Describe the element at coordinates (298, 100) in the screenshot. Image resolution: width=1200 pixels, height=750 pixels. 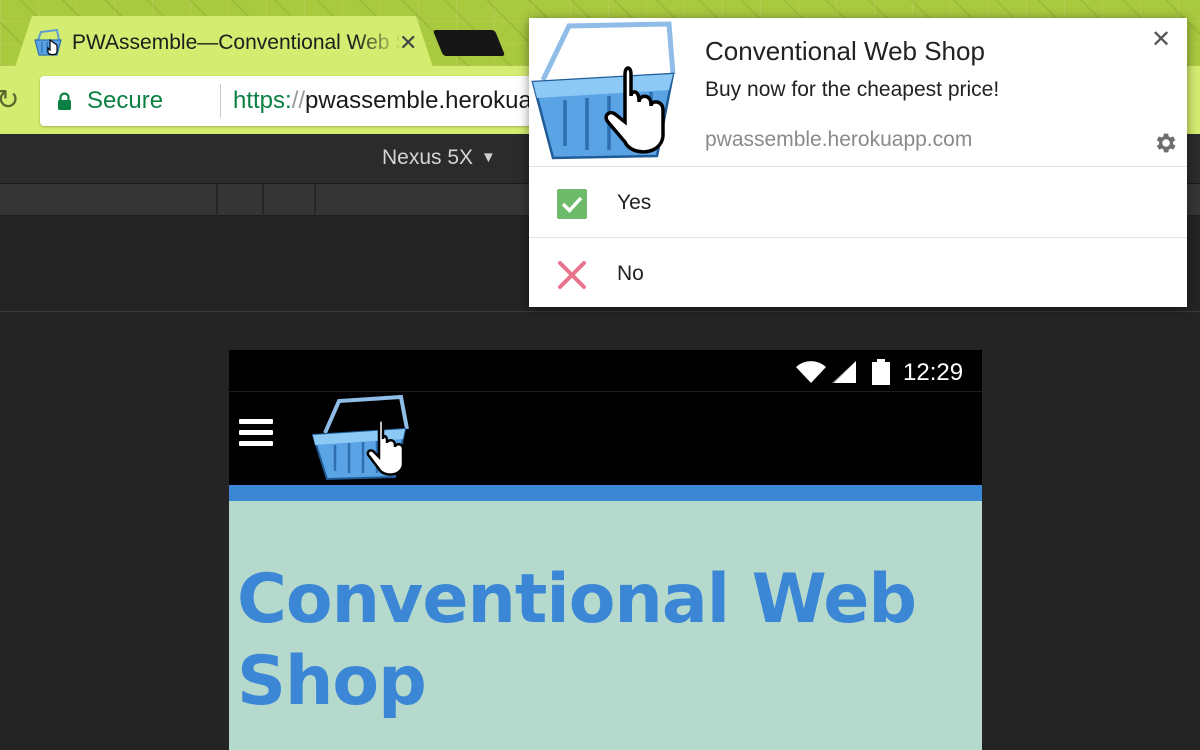
I see `url-slashes: //` at that location.